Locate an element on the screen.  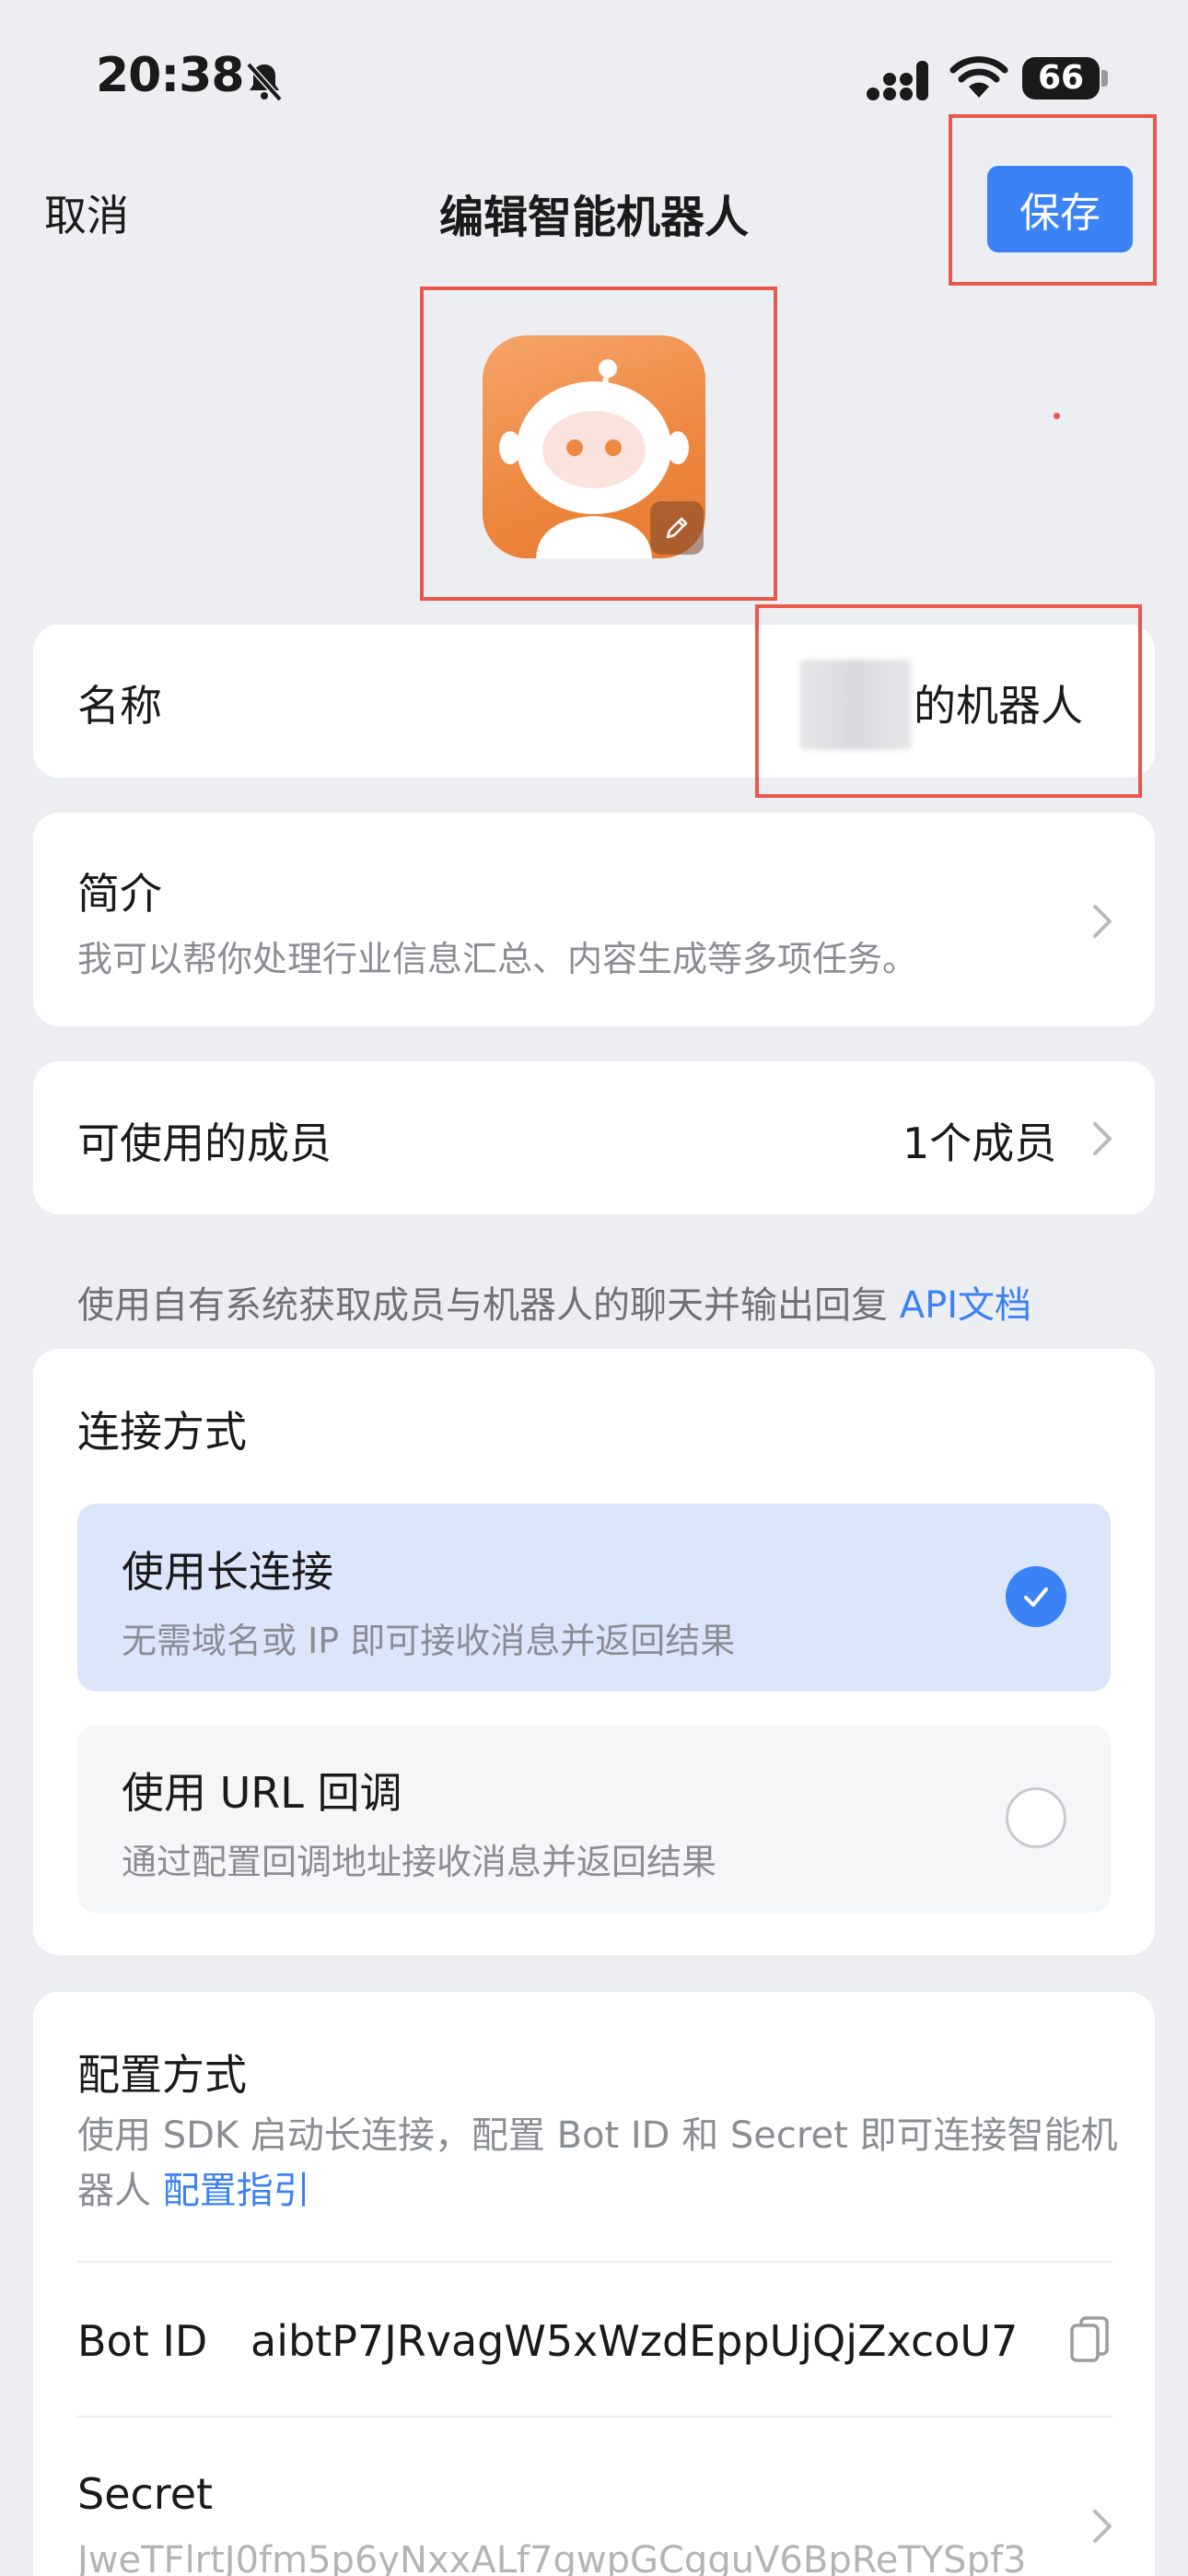
option-long-connection: 使用长连接 无需域名或 IP 即可接收消息并返回结果 is located at coordinates (594, 1598).